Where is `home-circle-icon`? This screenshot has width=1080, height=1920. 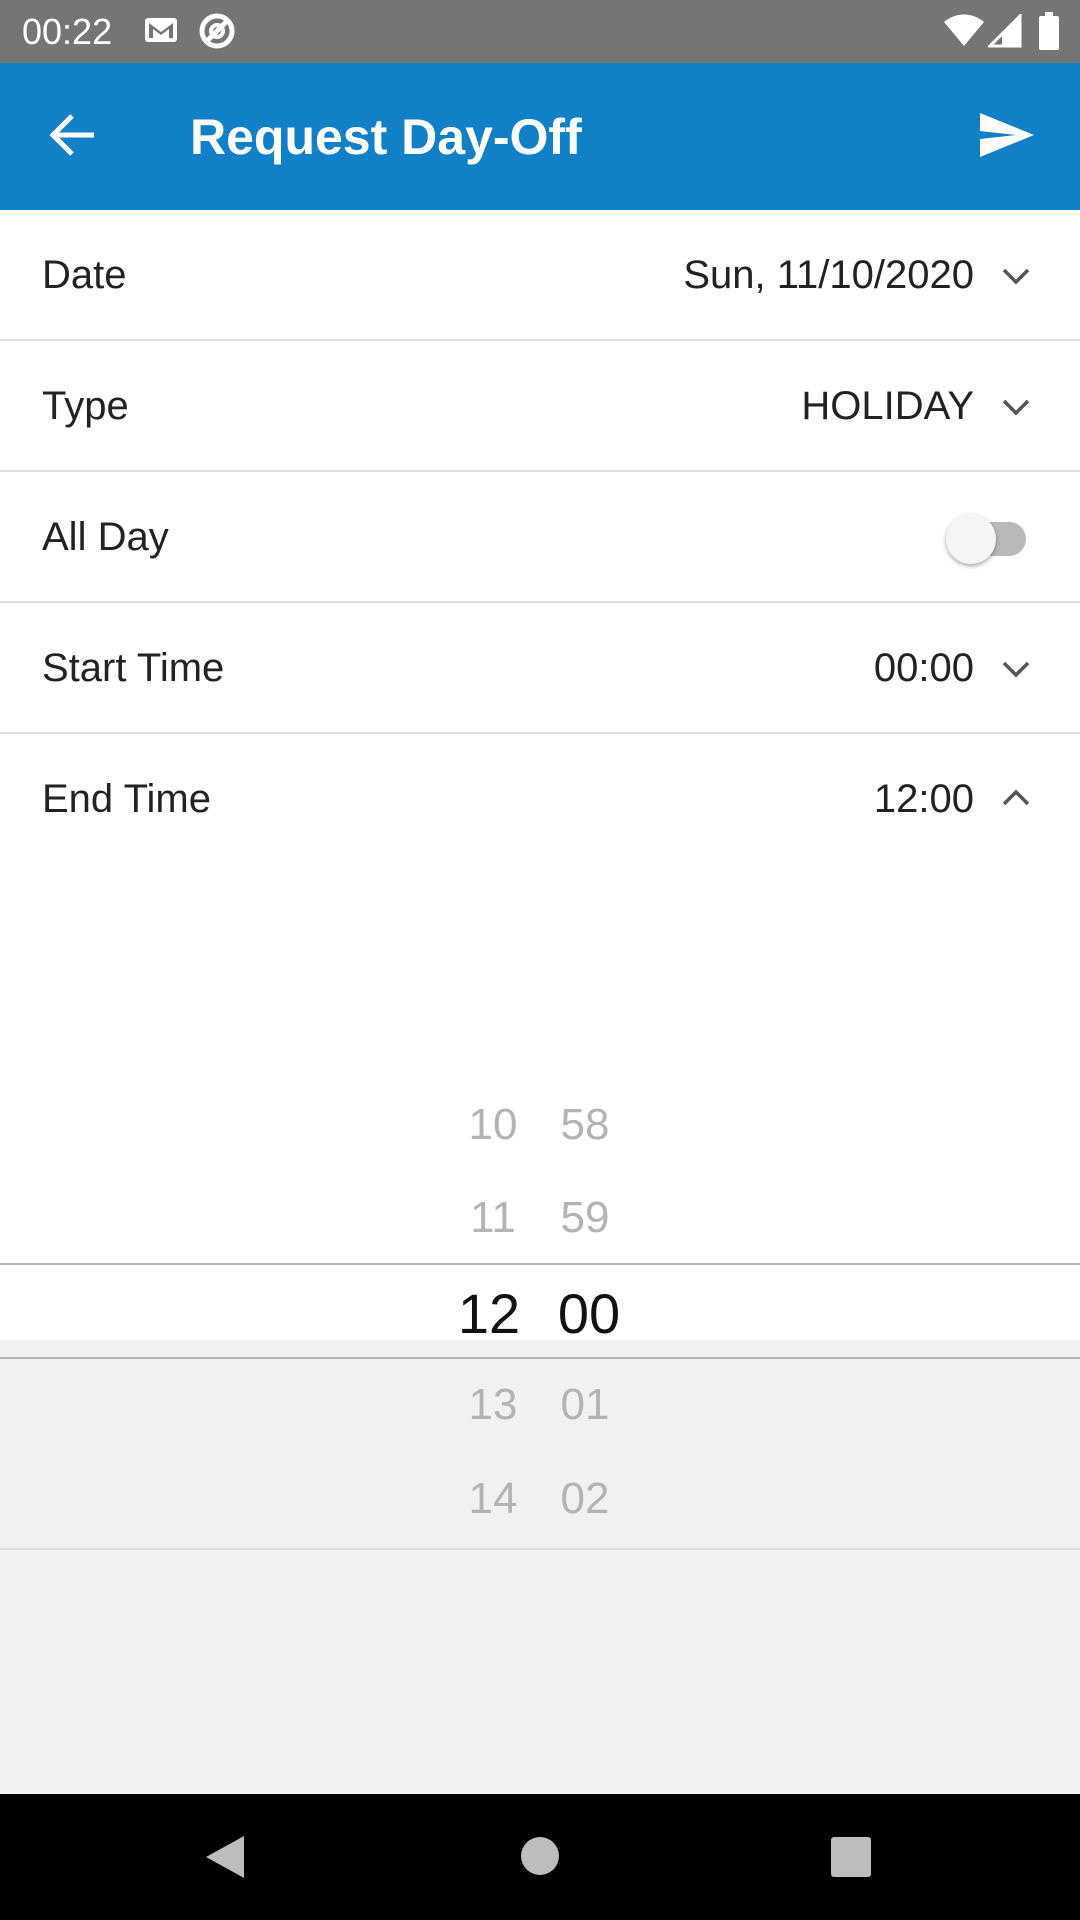 home-circle-icon is located at coordinates (540, 1856).